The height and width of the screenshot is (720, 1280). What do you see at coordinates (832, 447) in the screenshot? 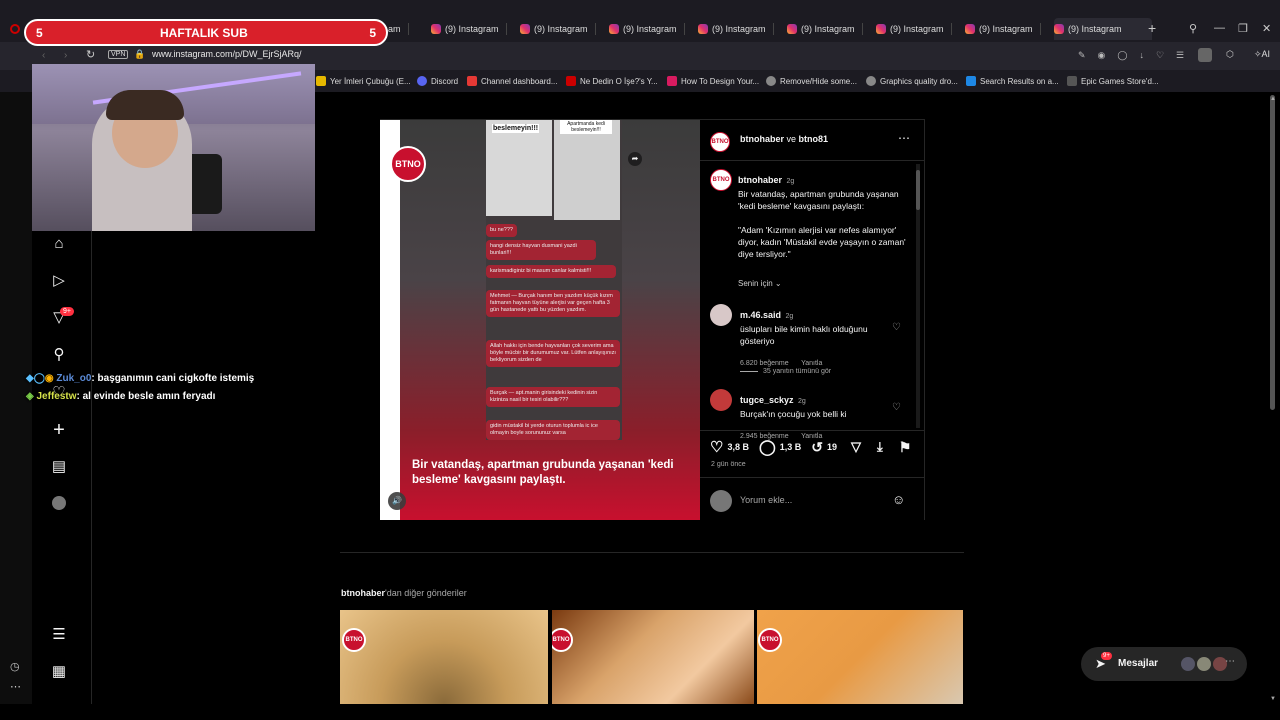
I see `repost-count: 19` at bounding box center [832, 447].